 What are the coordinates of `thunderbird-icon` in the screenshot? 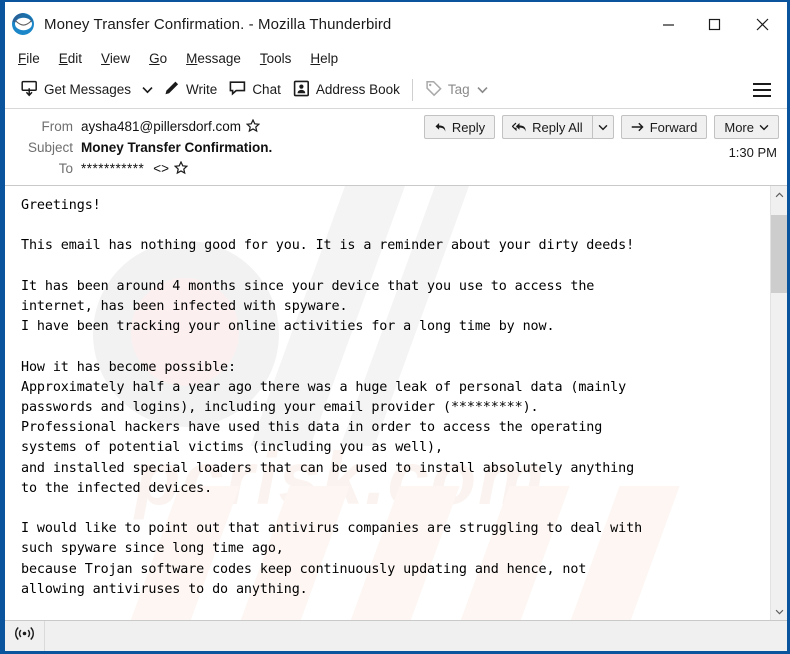 It's located at (23, 24).